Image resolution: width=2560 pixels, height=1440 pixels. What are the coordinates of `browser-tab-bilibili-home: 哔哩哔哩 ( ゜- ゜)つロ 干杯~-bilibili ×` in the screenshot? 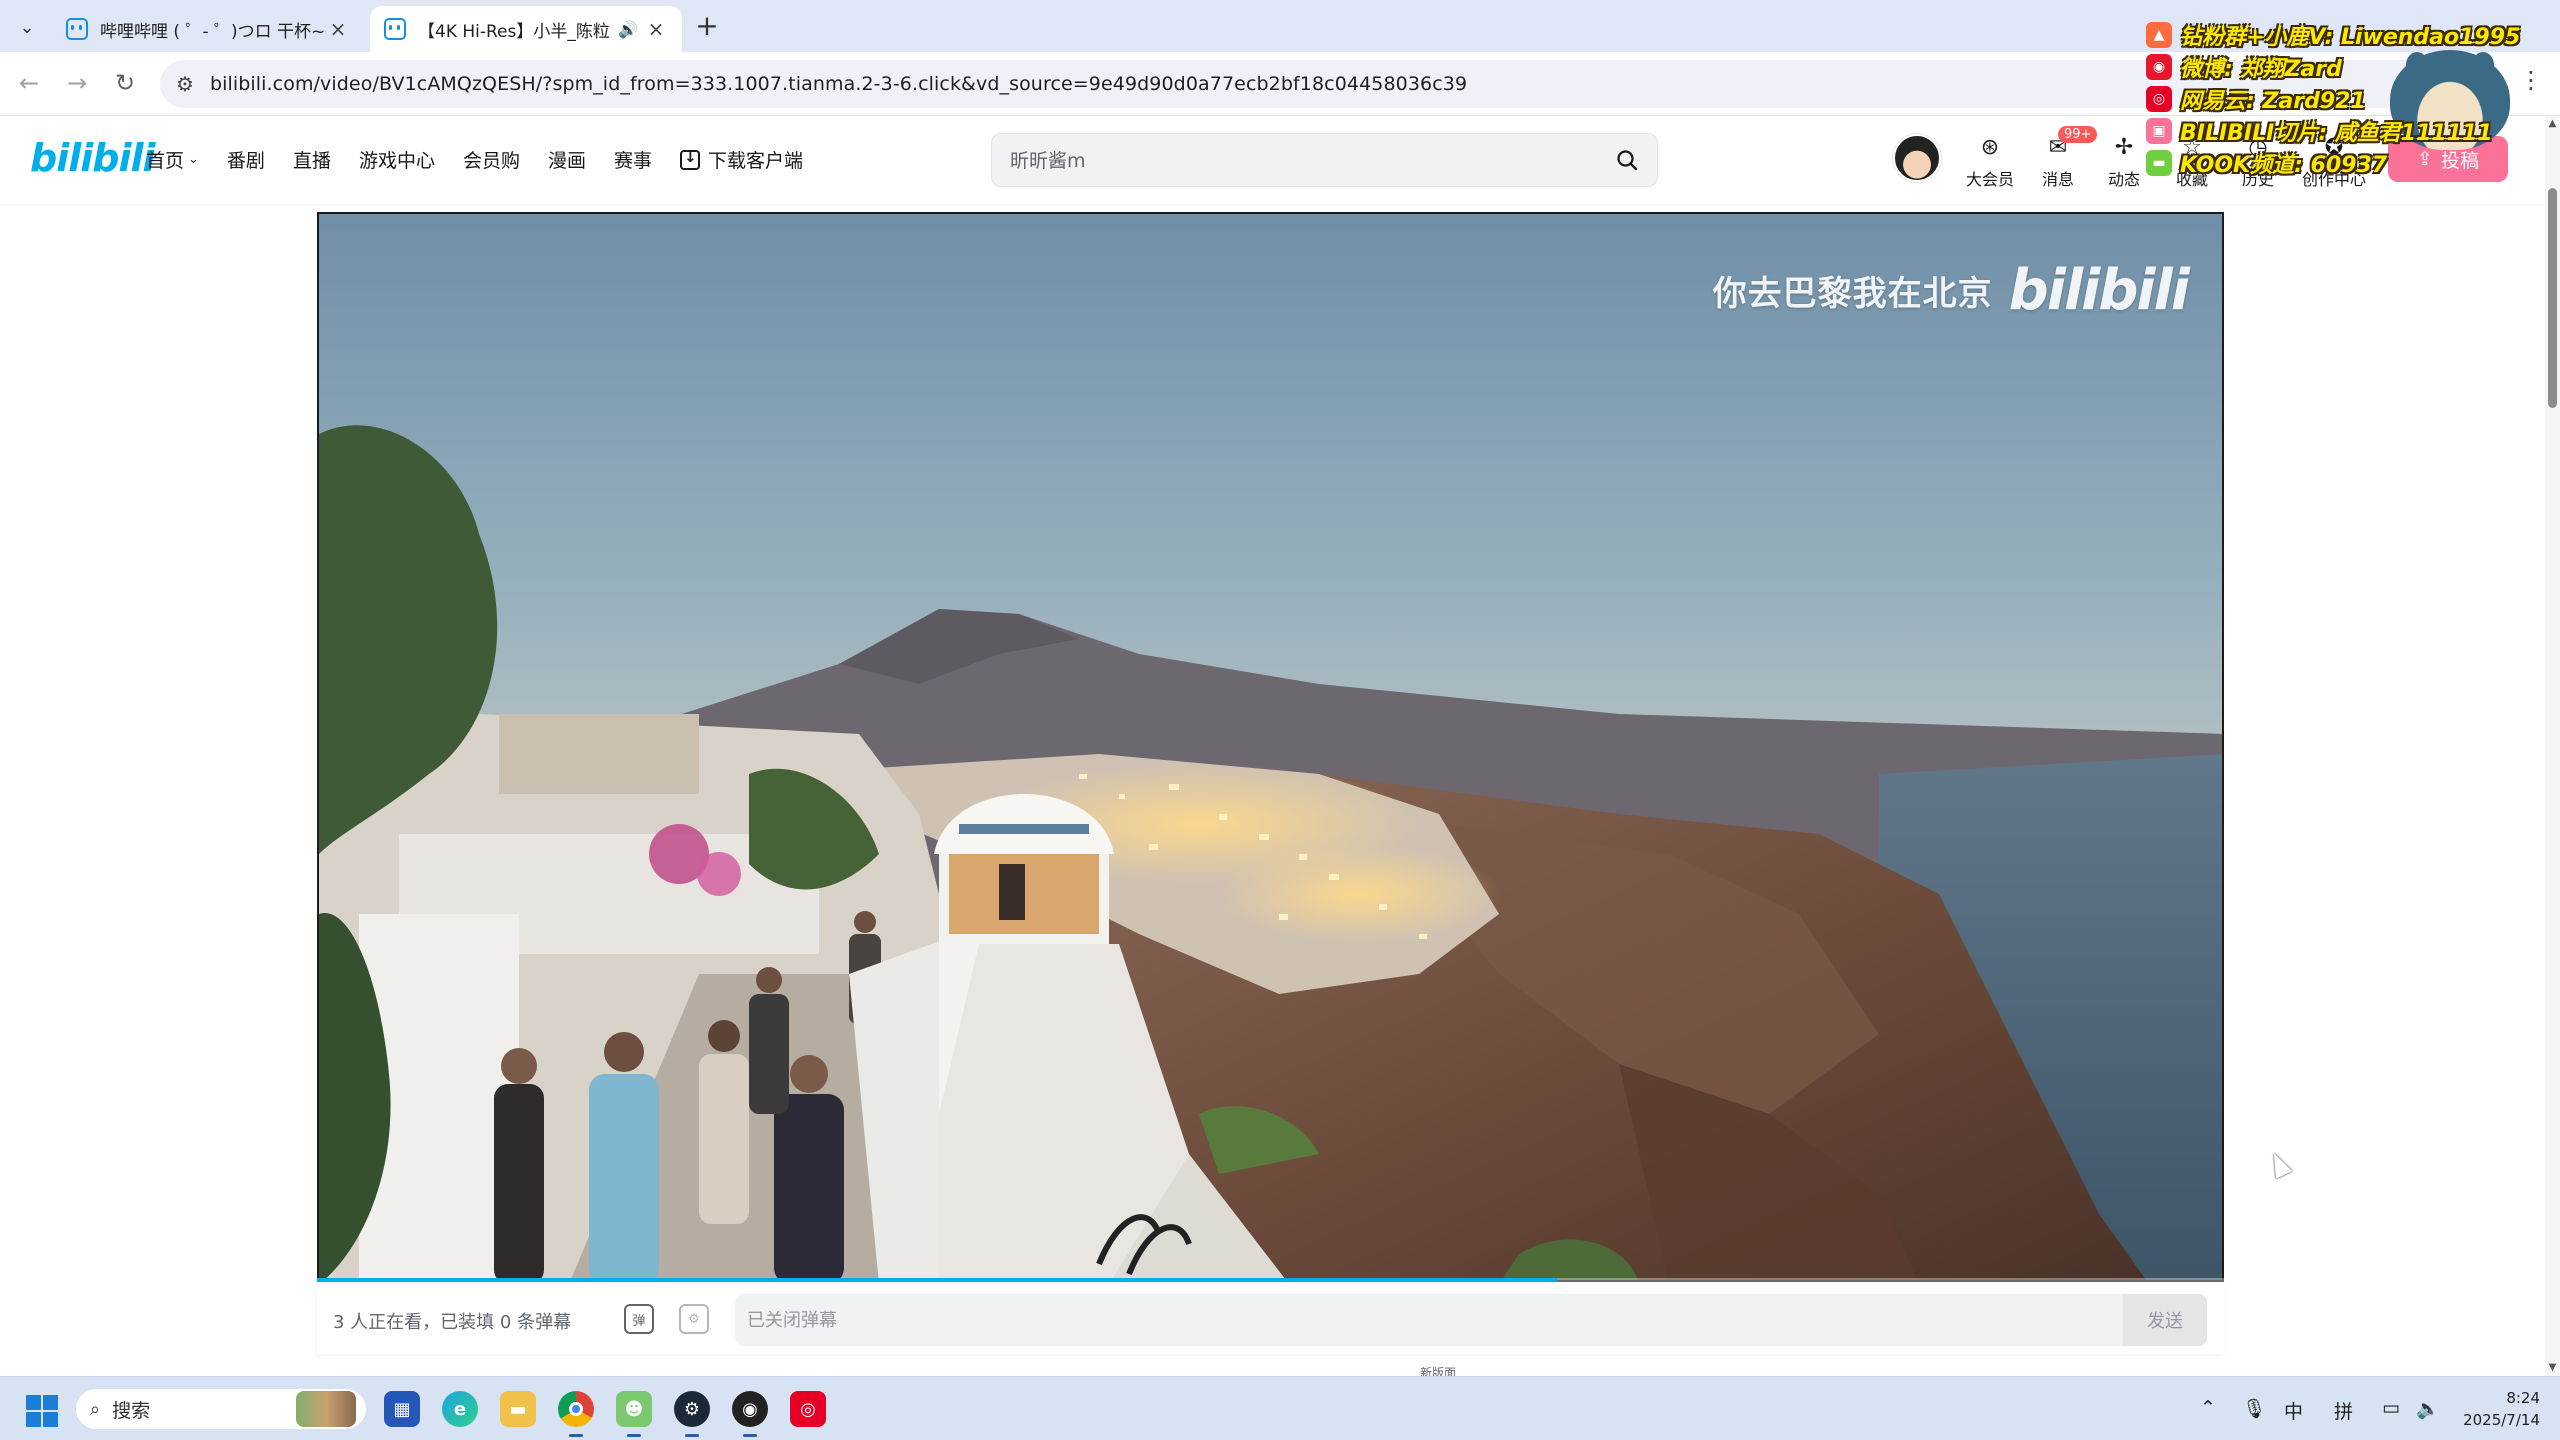 It's located at (208, 29).